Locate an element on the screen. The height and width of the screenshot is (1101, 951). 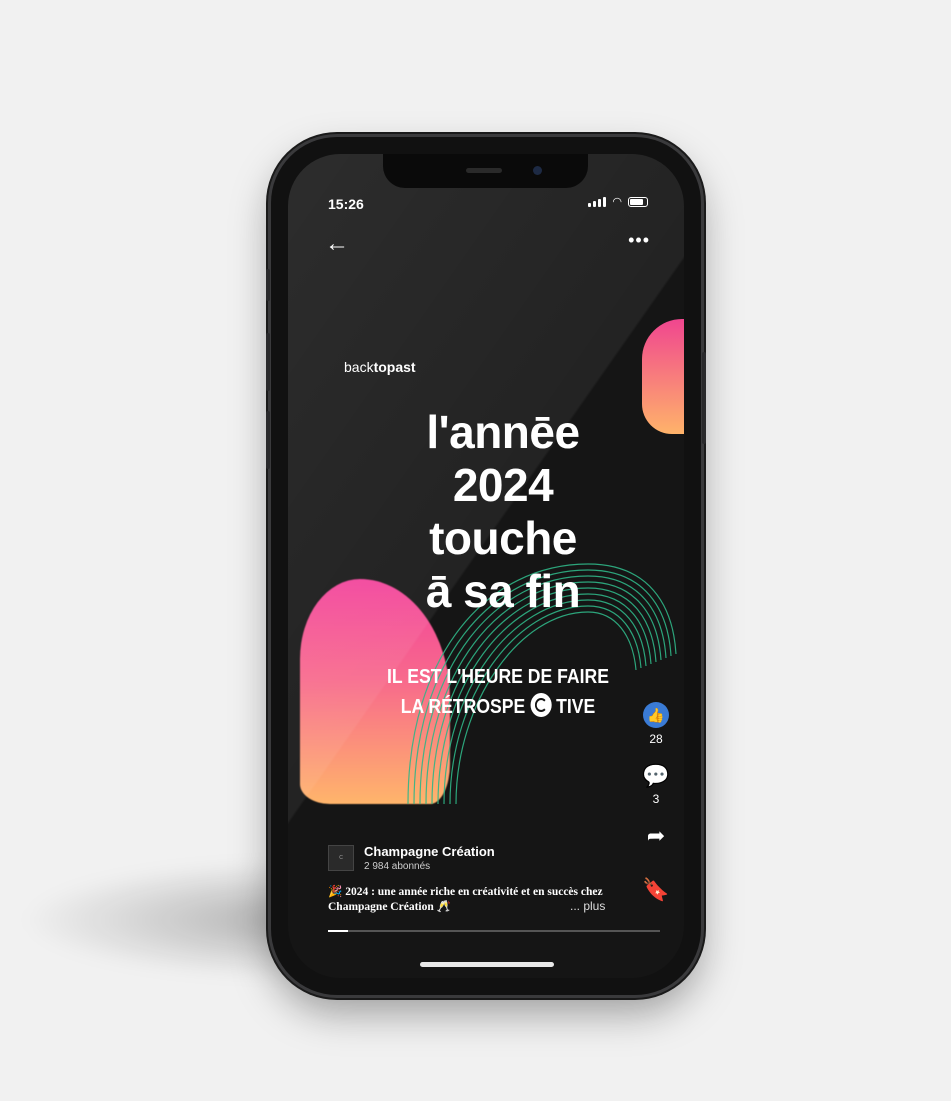
brand-logo: backtopast is located at coordinates (380, 367).